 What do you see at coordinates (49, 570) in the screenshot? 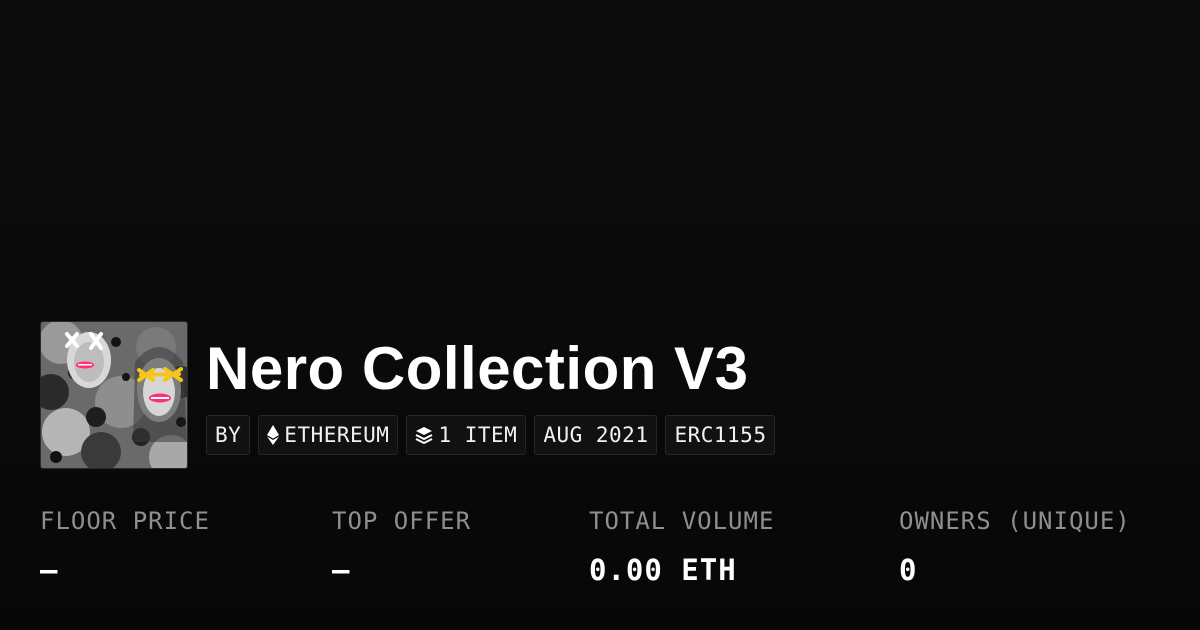
I see `stat-floor-price-value: —` at bounding box center [49, 570].